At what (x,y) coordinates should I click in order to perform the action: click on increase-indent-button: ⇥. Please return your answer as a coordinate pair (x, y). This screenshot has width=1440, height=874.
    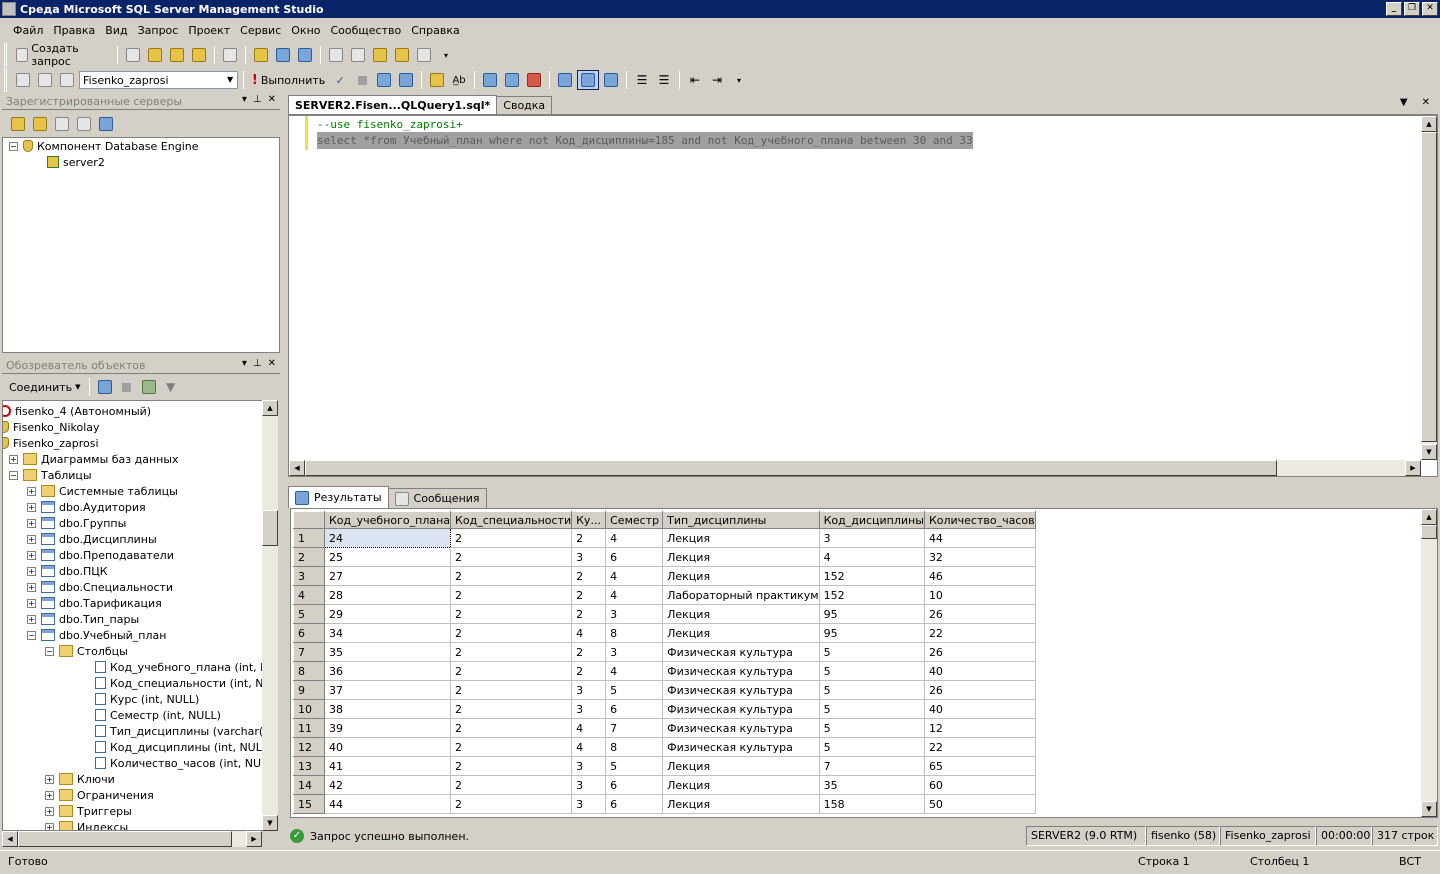
    Looking at the image, I should click on (717, 80).